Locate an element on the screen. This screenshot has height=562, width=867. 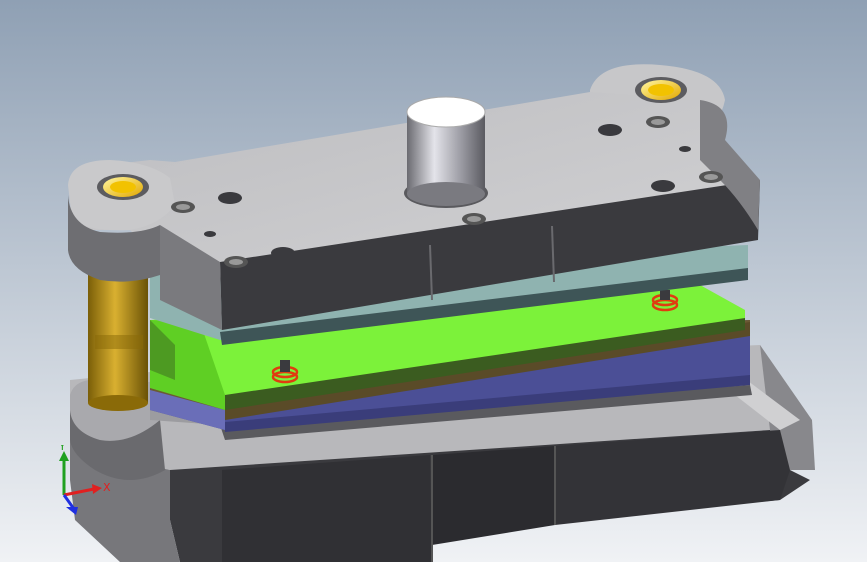
guide-bushing-right is located at coordinates (661, 90).